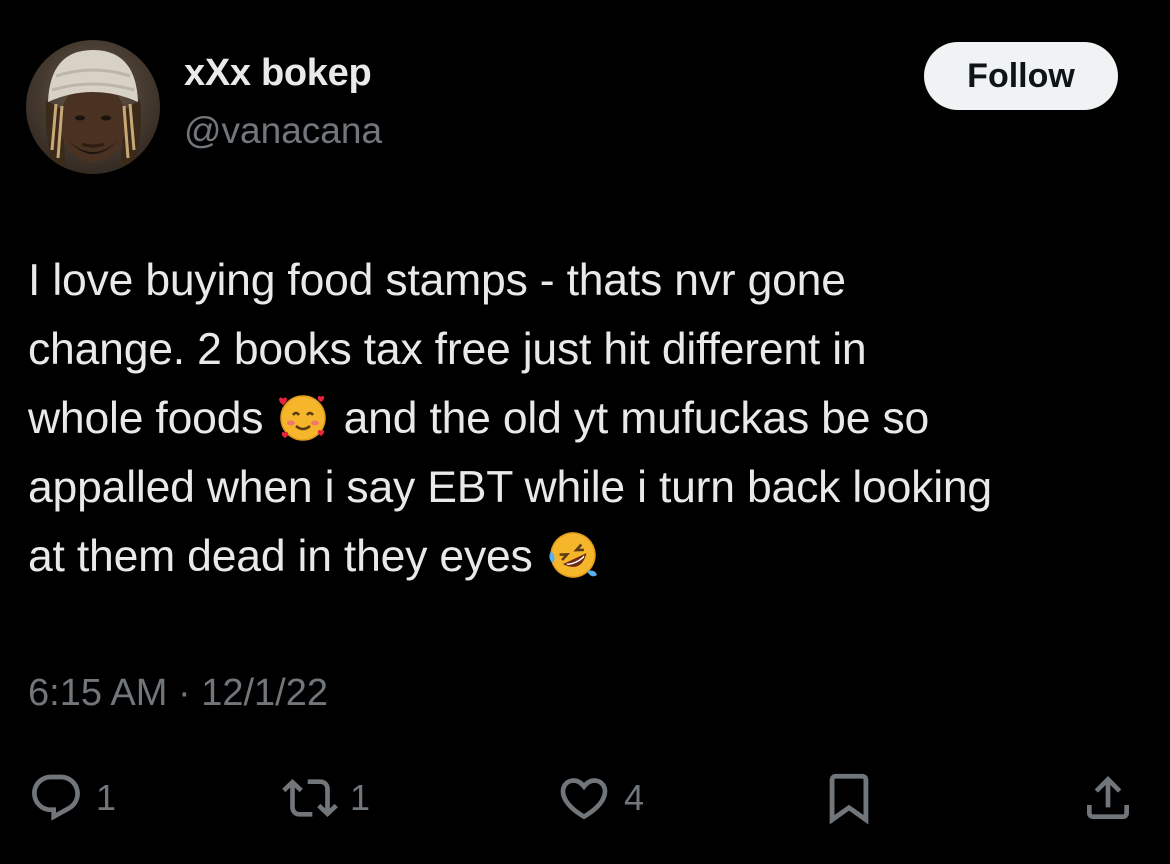 The image size is (1170, 864). I want to click on retweet-count: 1, so click(360, 797).